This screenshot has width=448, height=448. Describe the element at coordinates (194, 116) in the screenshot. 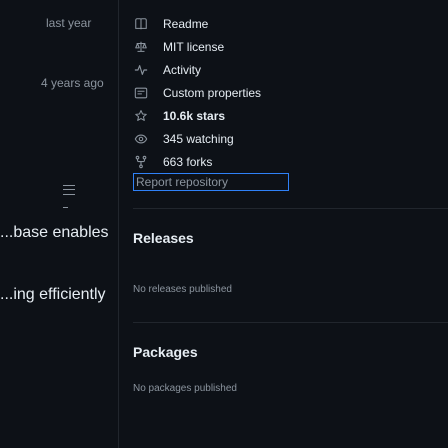

I see `about-label: 10.6k stars` at that location.